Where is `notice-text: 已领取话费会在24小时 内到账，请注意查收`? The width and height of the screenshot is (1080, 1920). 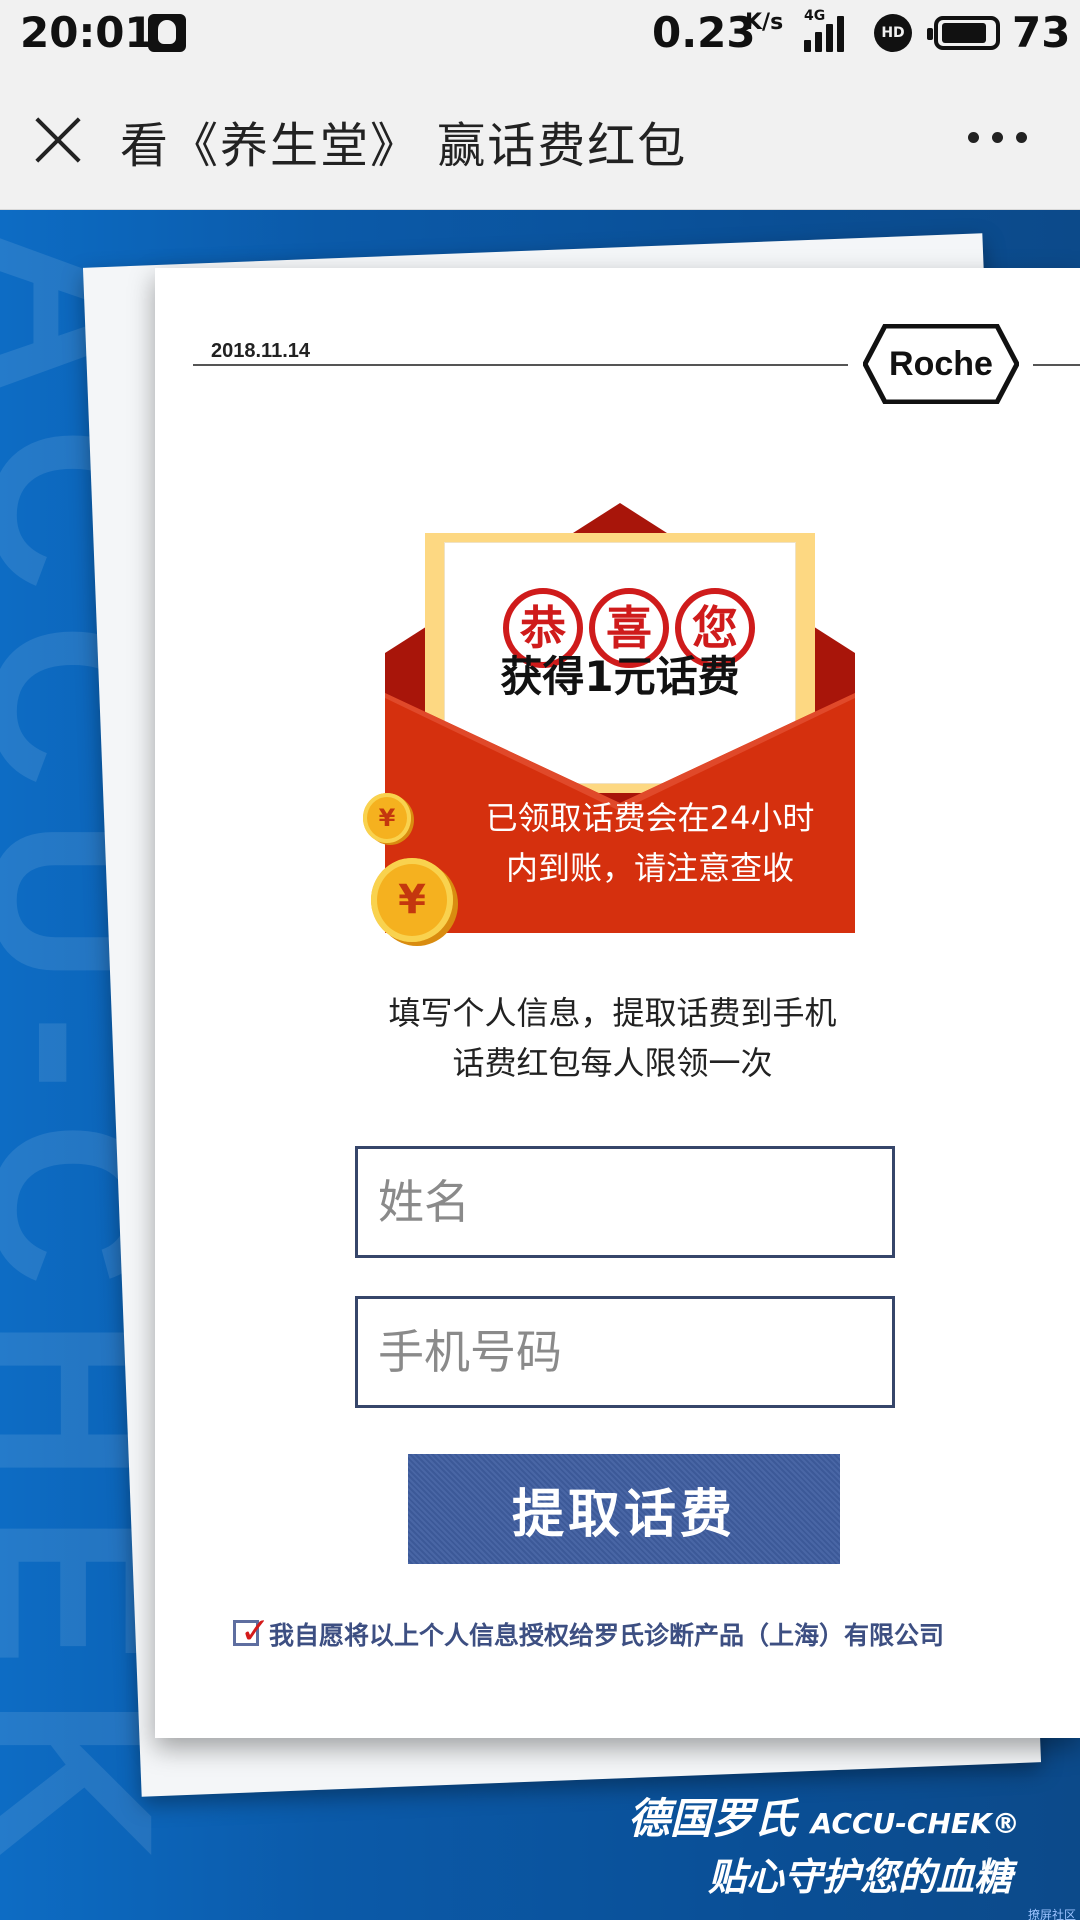 notice-text: 已领取话费会在24小时 内到账，请注意查收 is located at coordinates (650, 843).